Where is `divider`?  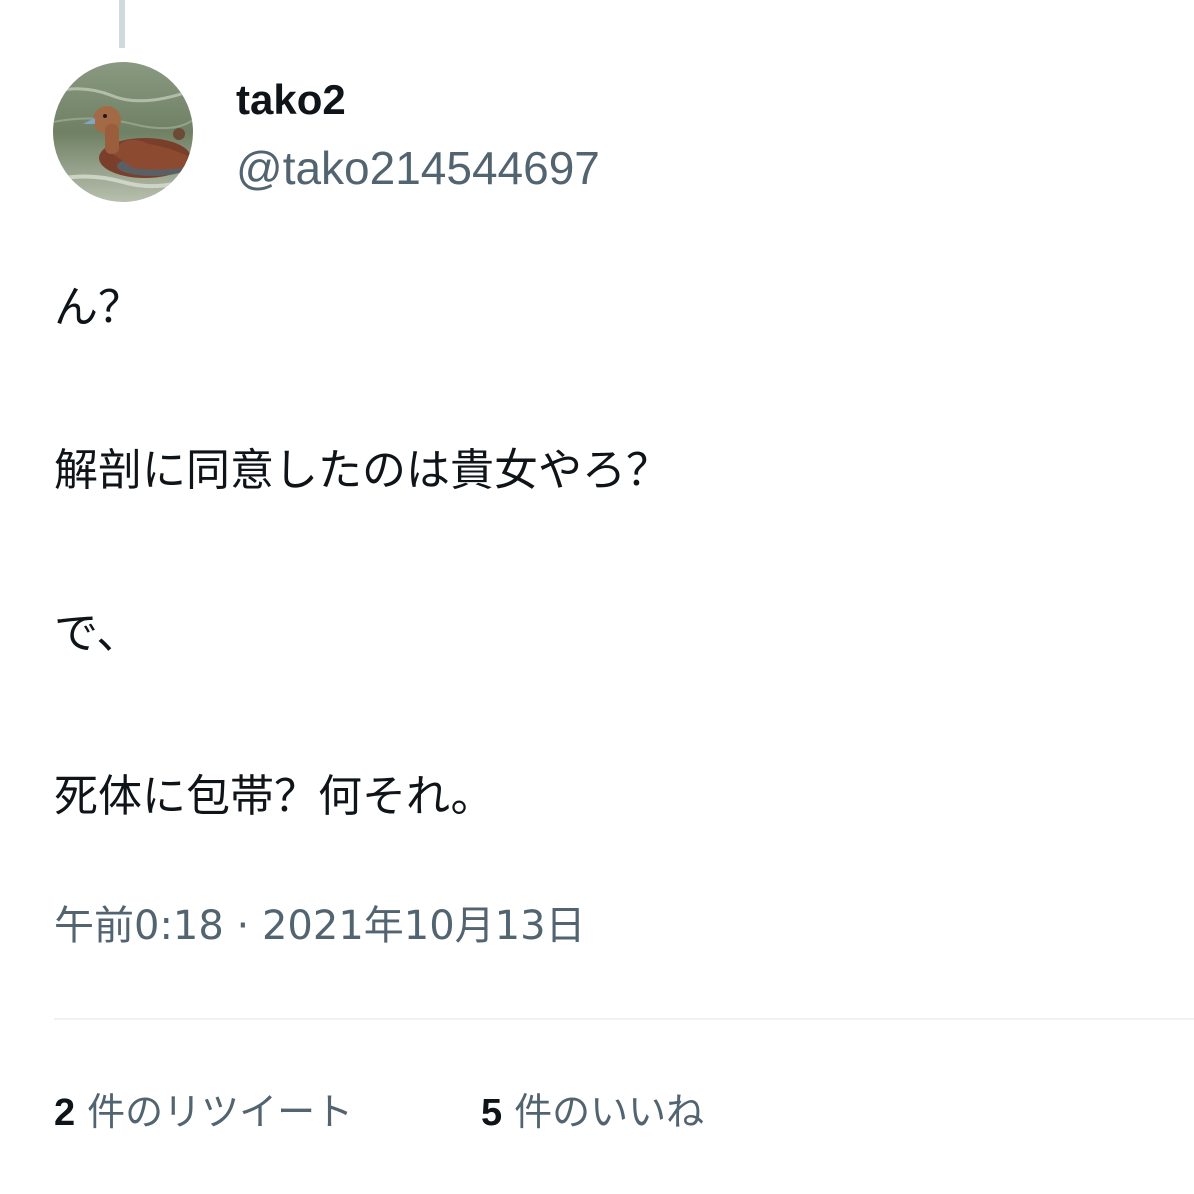 divider is located at coordinates (624, 1019).